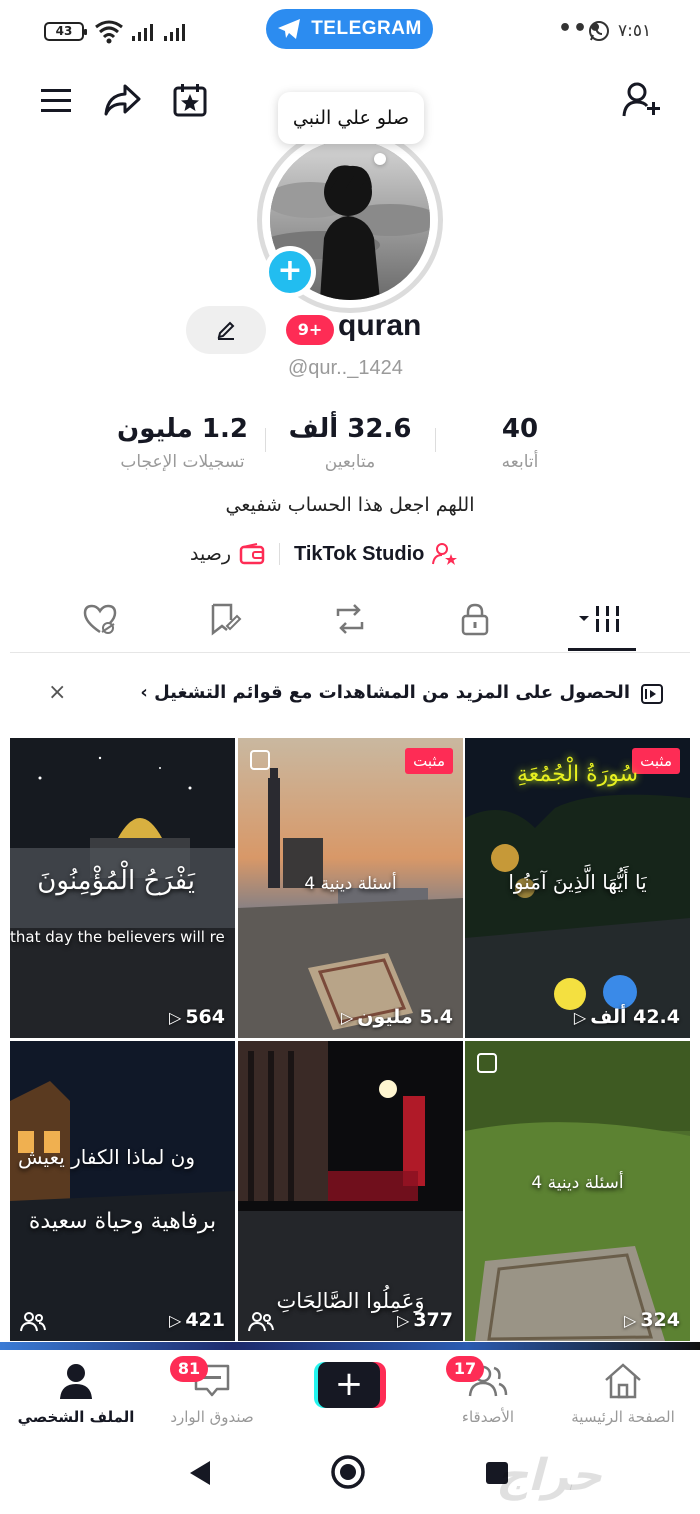  I want to click on nav-home-label: الصفحة الرئيسية, so click(623, 1417).